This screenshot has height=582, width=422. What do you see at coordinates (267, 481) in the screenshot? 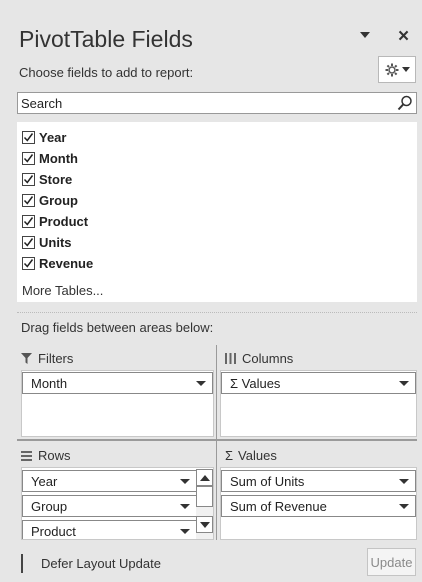
I see `area-item-label: Sum of Units` at bounding box center [267, 481].